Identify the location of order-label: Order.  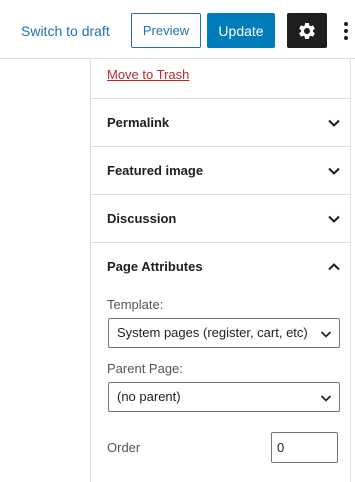
(124, 447).